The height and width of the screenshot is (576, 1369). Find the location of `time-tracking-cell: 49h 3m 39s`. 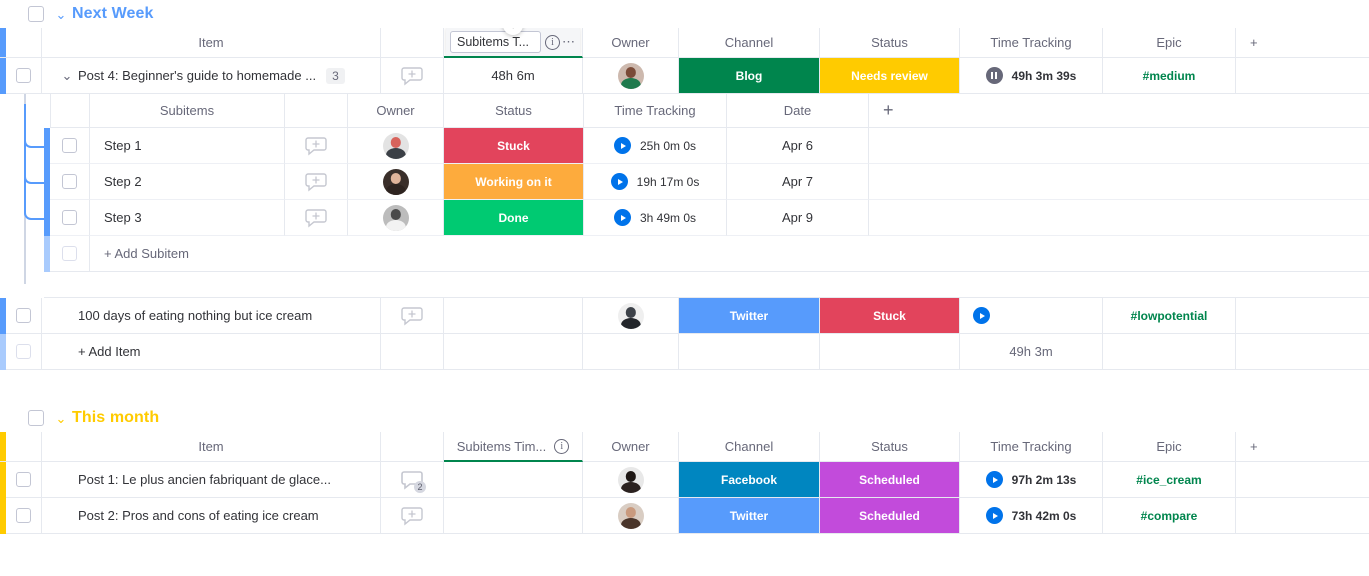

time-tracking-cell: 49h 3m 39s is located at coordinates (1031, 76).